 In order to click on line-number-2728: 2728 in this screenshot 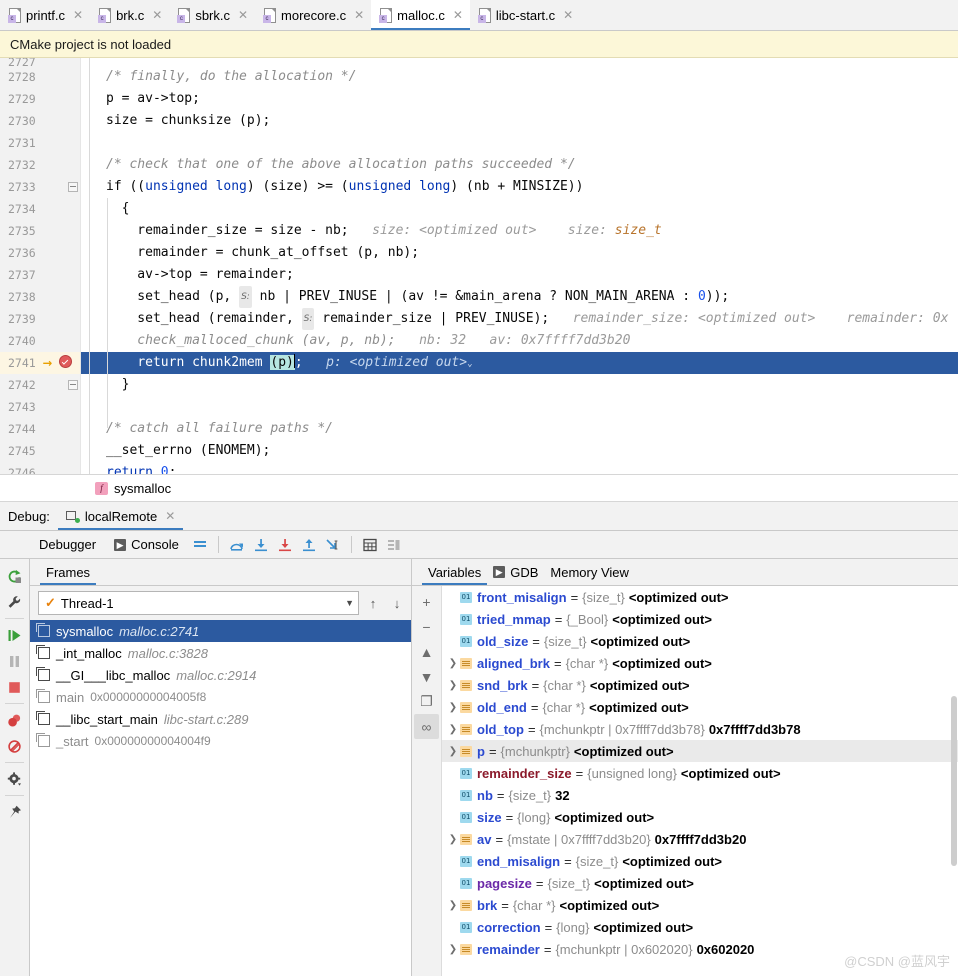, I will do `click(40, 77)`.